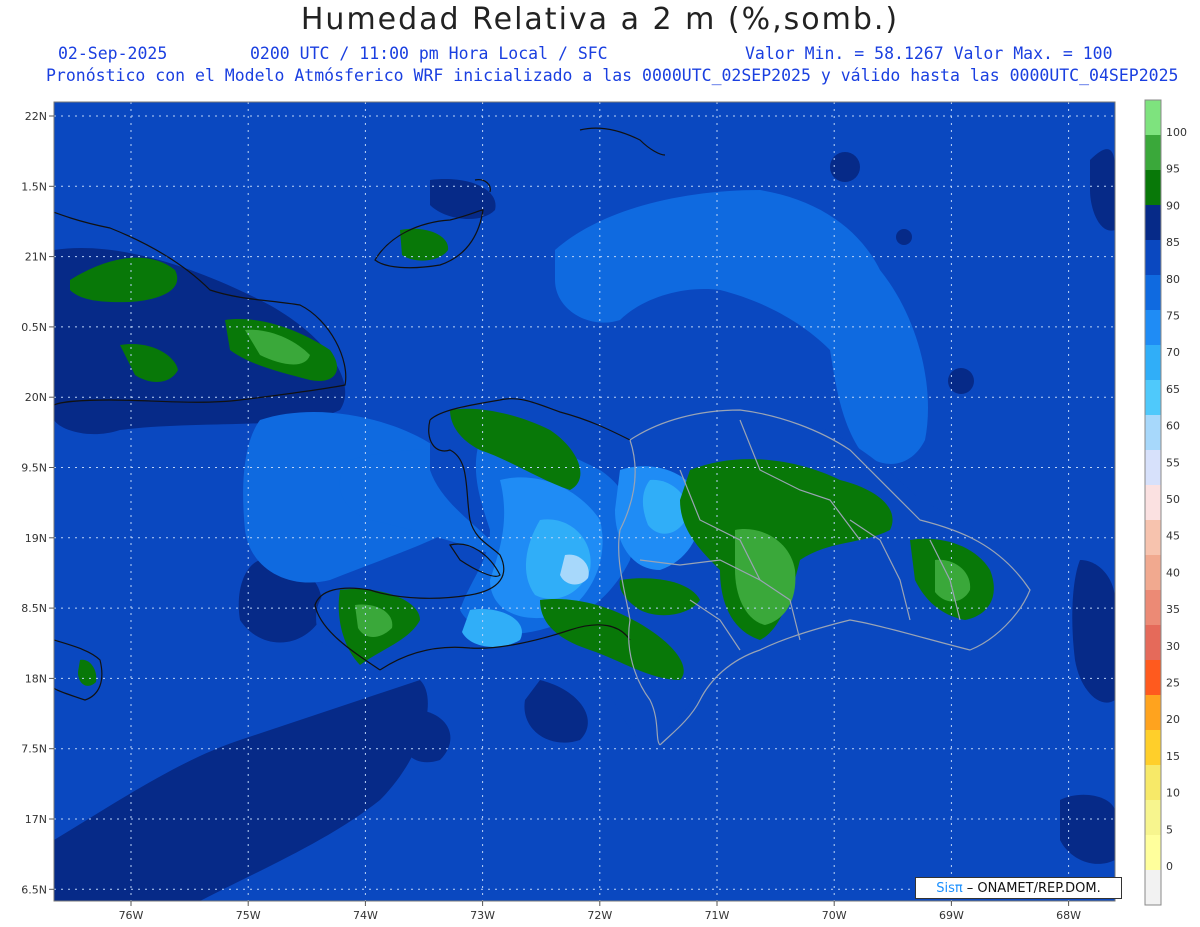 Image resolution: width=1200 pixels, height=927 pixels. What do you see at coordinates (131, 915) in the screenshot?
I see `lon-label: 76W` at bounding box center [131, 915].